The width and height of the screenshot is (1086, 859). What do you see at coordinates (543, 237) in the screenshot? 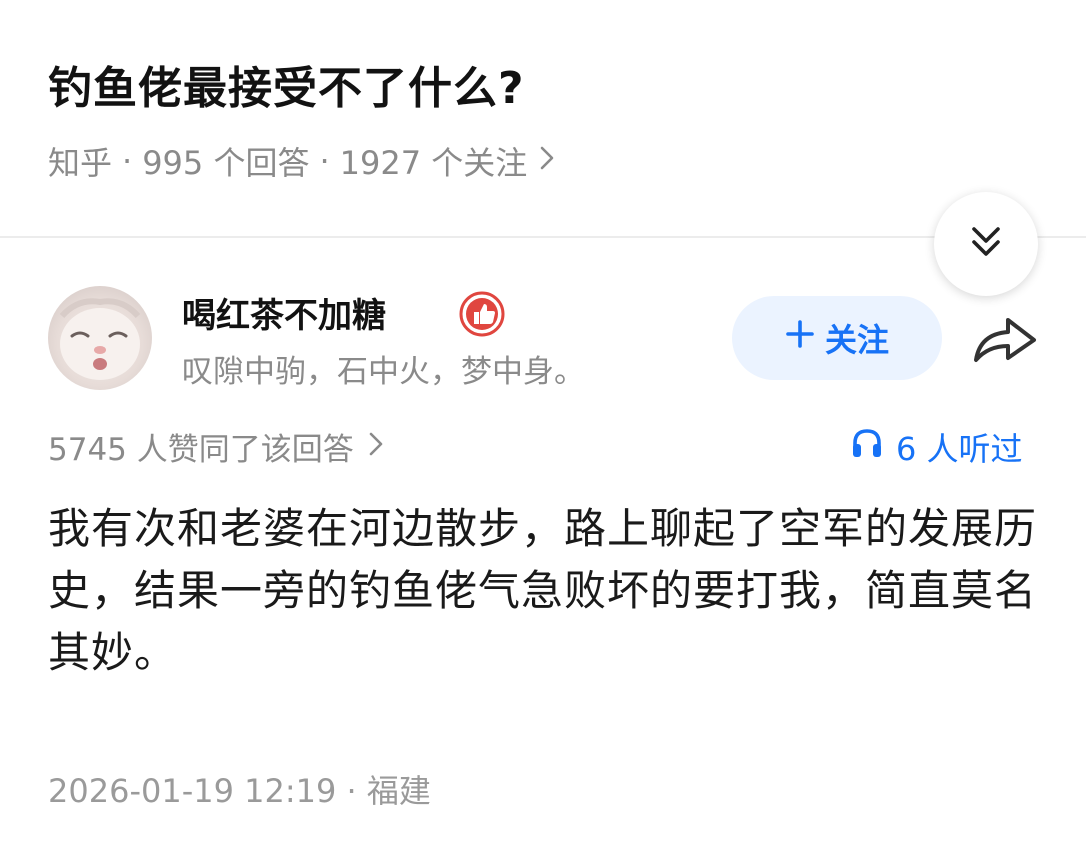
I see `section-divider` at bounding box center [543, 237].